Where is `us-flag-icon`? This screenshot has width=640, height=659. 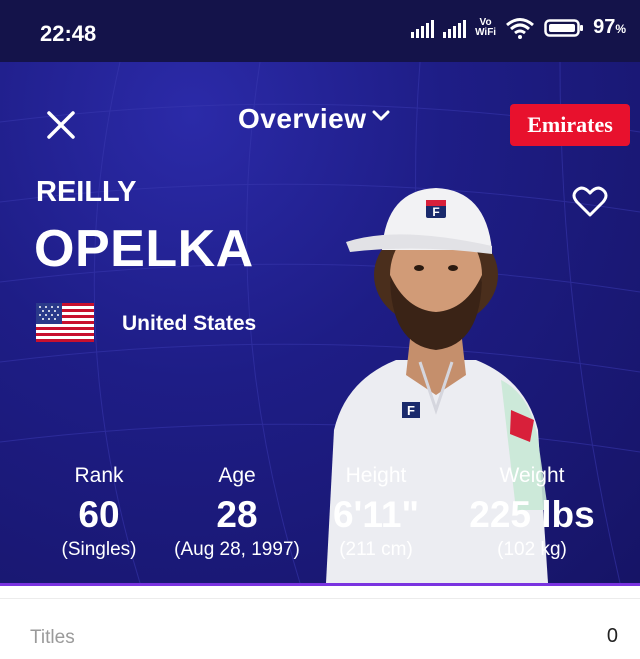 us-flag-icon is located at coordinates (65, 322).